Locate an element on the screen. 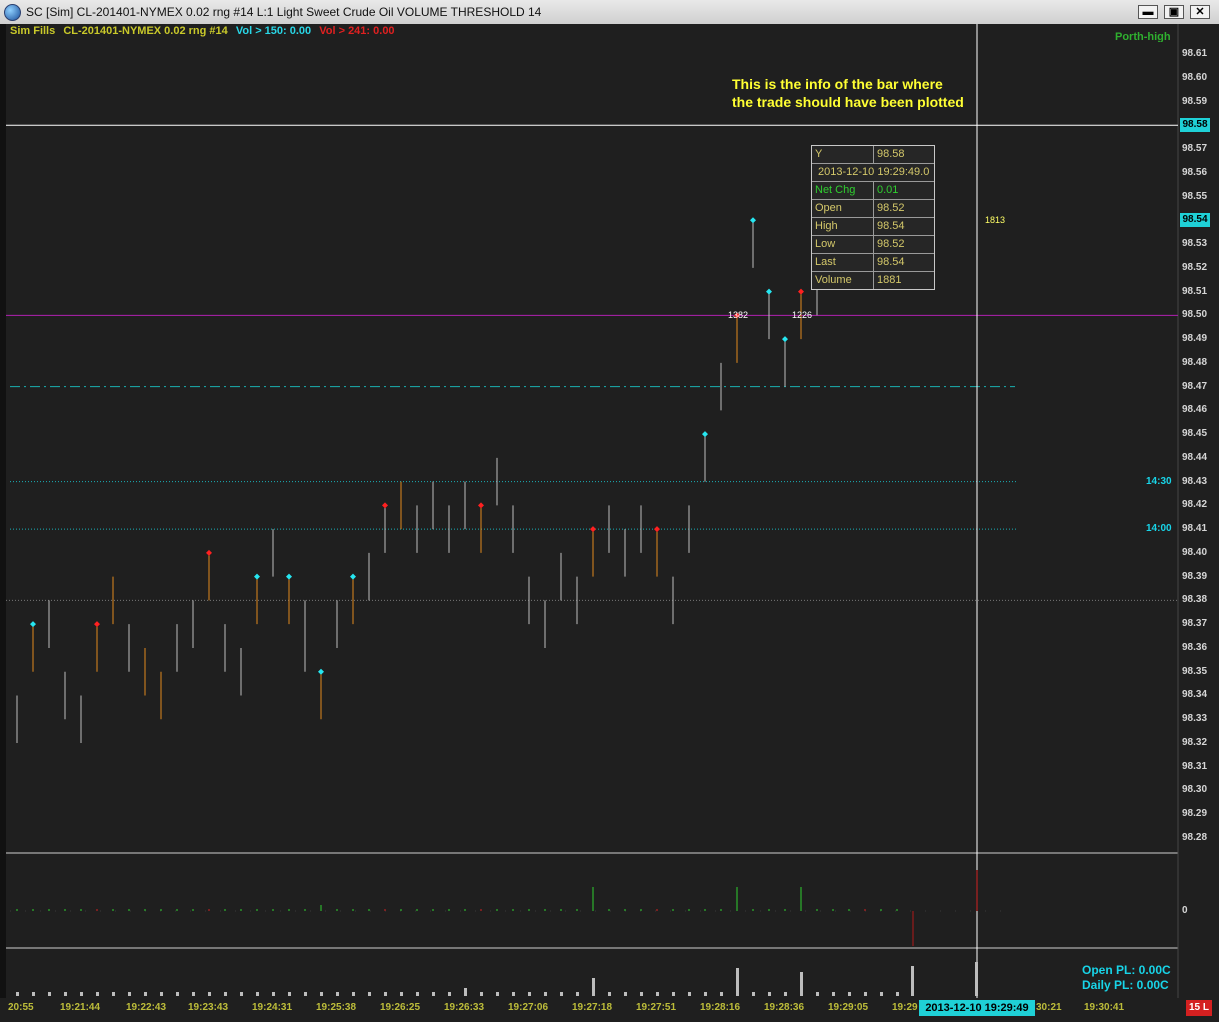 Image resolution: width=1219 pixels, height=1022 pixels. session-label-1430: 14:30 is located at coordinates (1159, 481).